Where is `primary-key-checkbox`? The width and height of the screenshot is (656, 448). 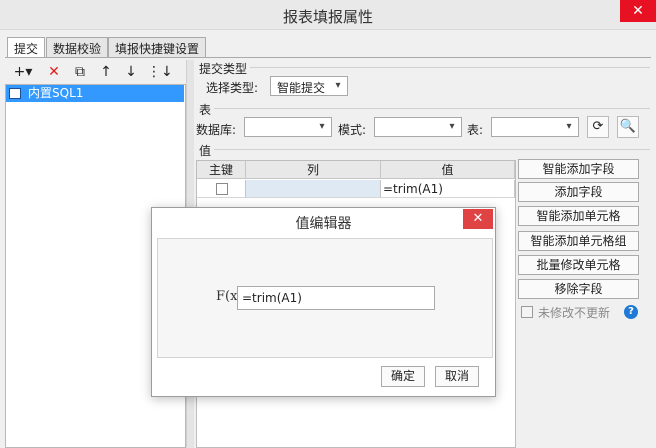
primary-key-checkbox is located at coordinates (222, 189).